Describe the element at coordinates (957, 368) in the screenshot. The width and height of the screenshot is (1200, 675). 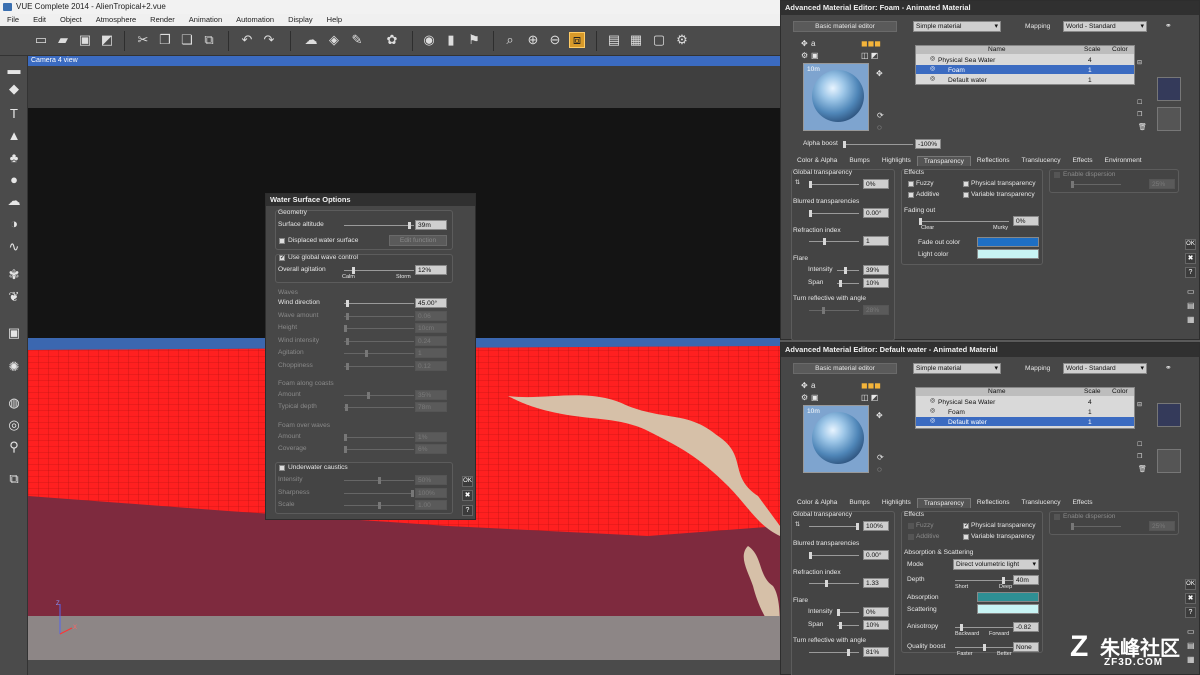
I see `material-type-dropdown: Simple material` at that location.